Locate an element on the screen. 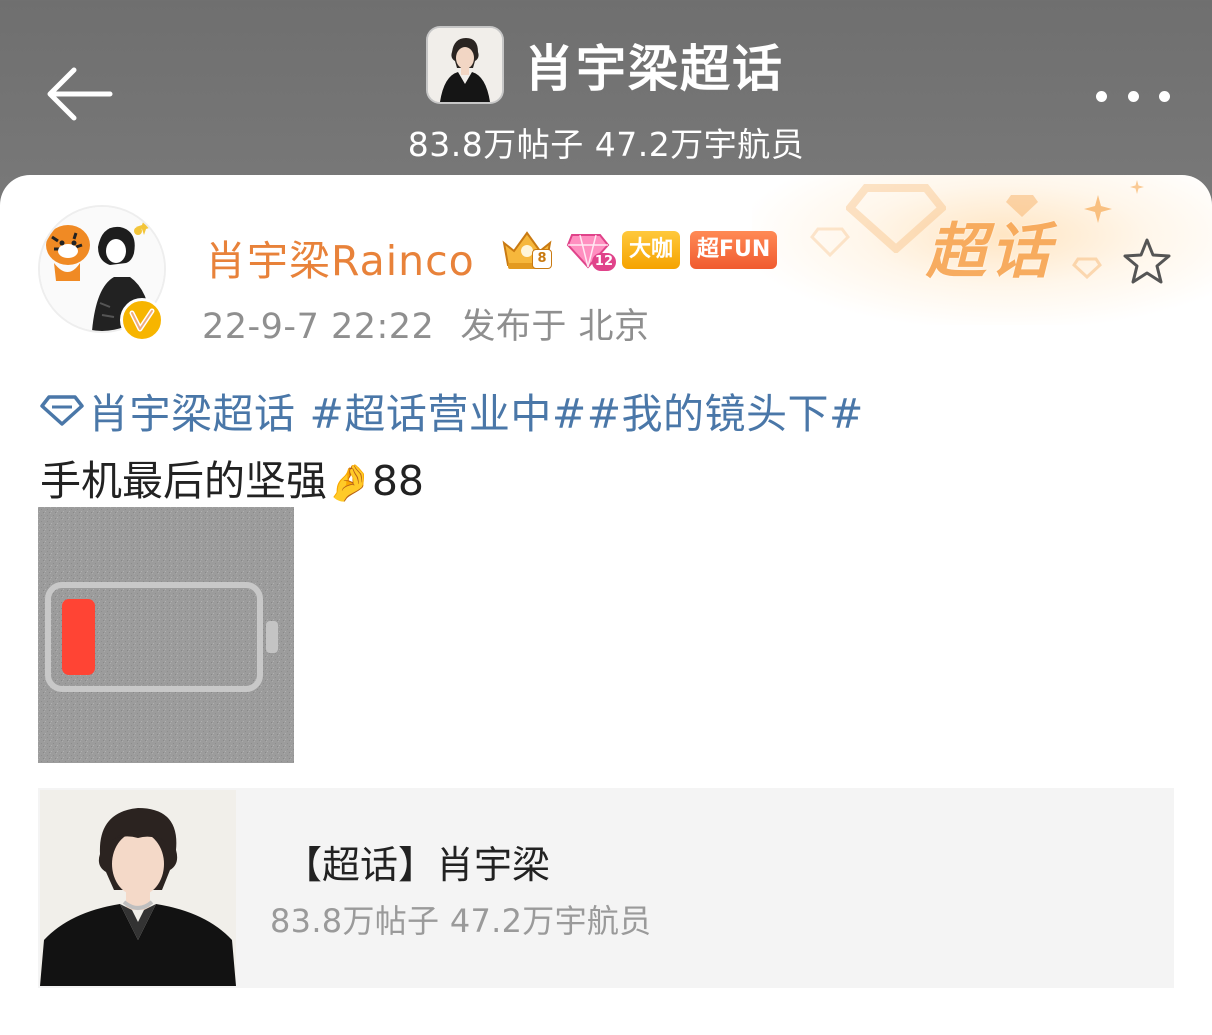 This screenshot has width=1212, height=1035. topic-card-stats: 83.8万帖子 47.2万宇航员 is located at coordinates (461, 921).